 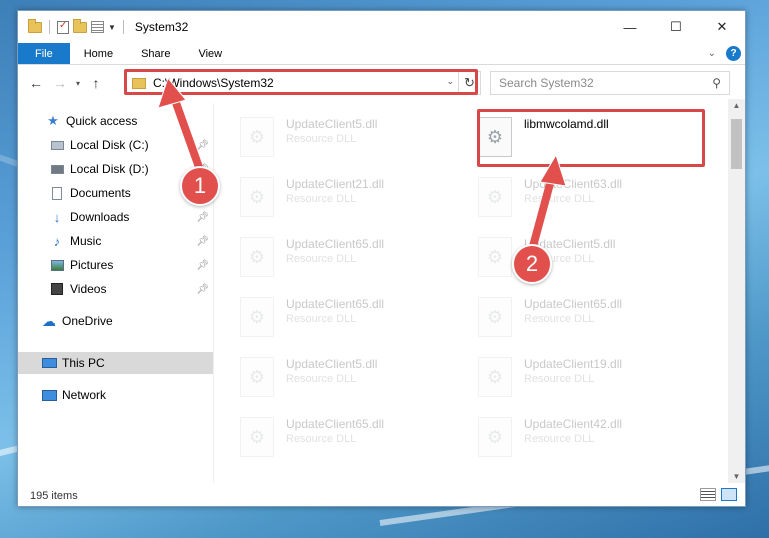 I want to click on back-arrow-icon: ←, so click(x=36, y=83).